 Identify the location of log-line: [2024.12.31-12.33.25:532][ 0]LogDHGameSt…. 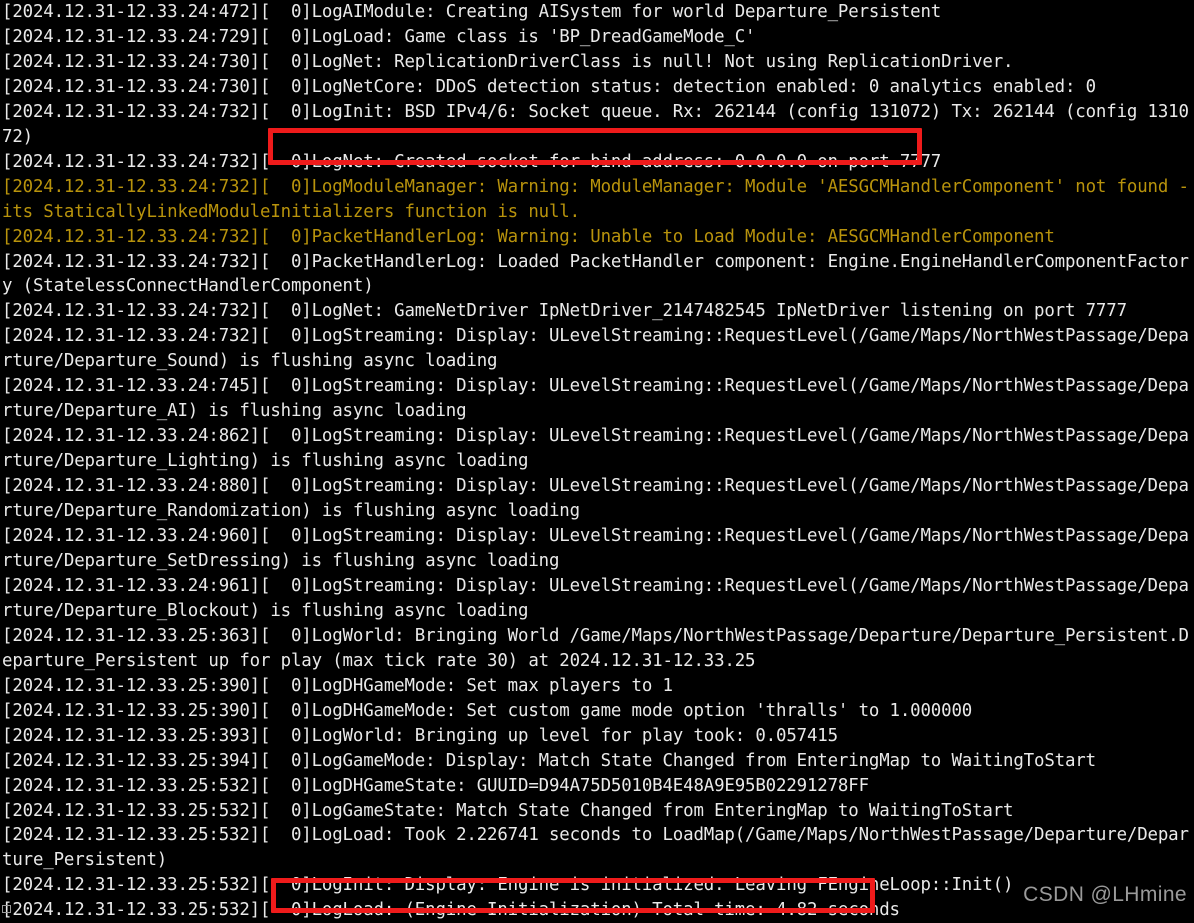
(435, 785).